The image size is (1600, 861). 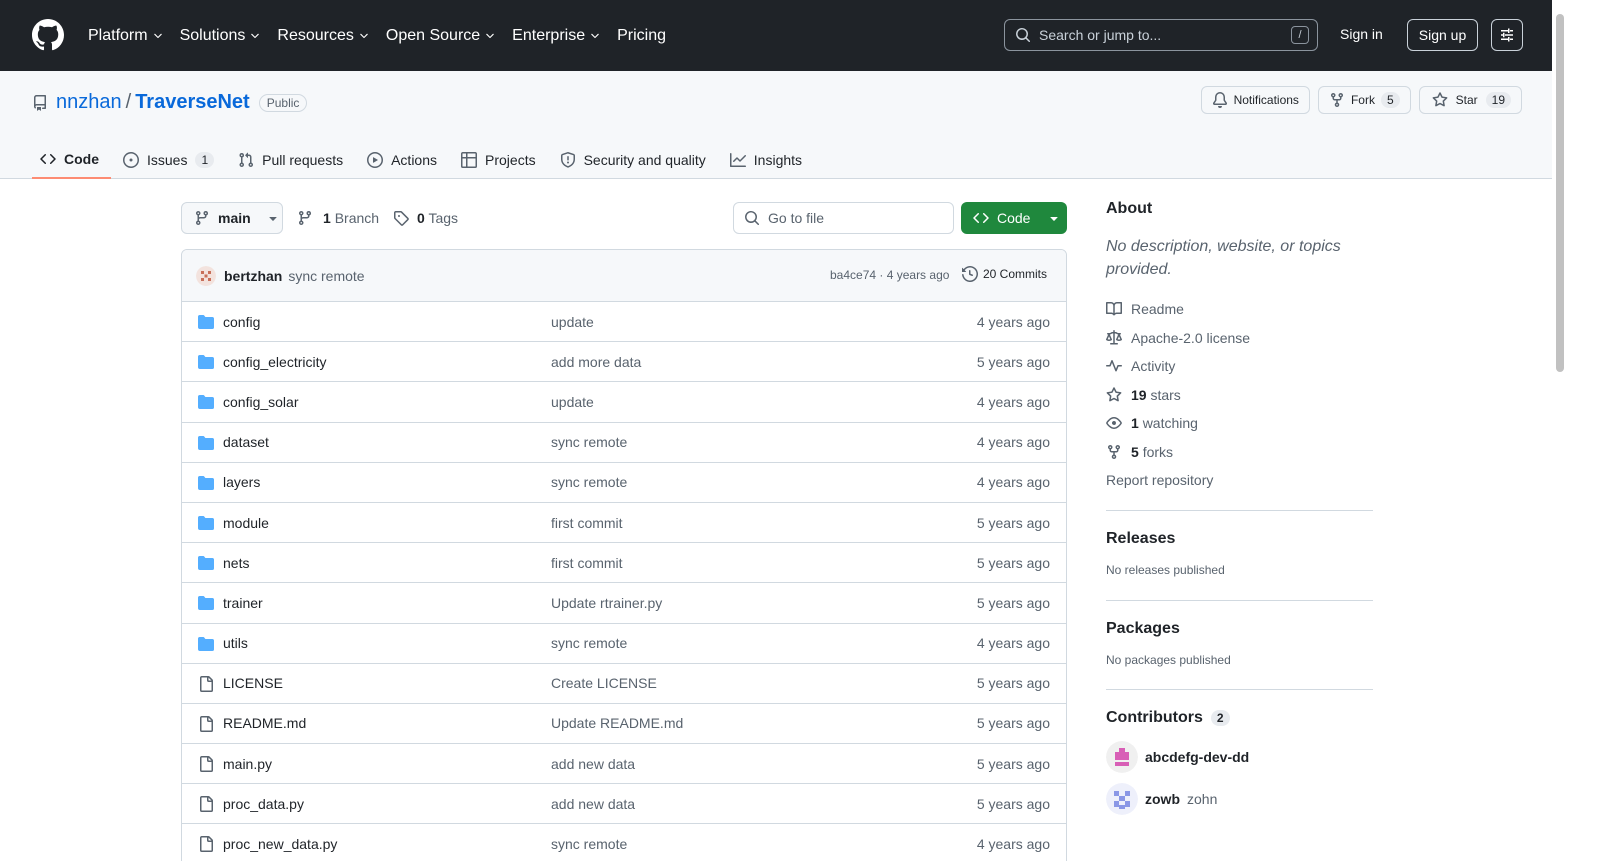 I want to click on author-avatar, so click(x=206, y=275).